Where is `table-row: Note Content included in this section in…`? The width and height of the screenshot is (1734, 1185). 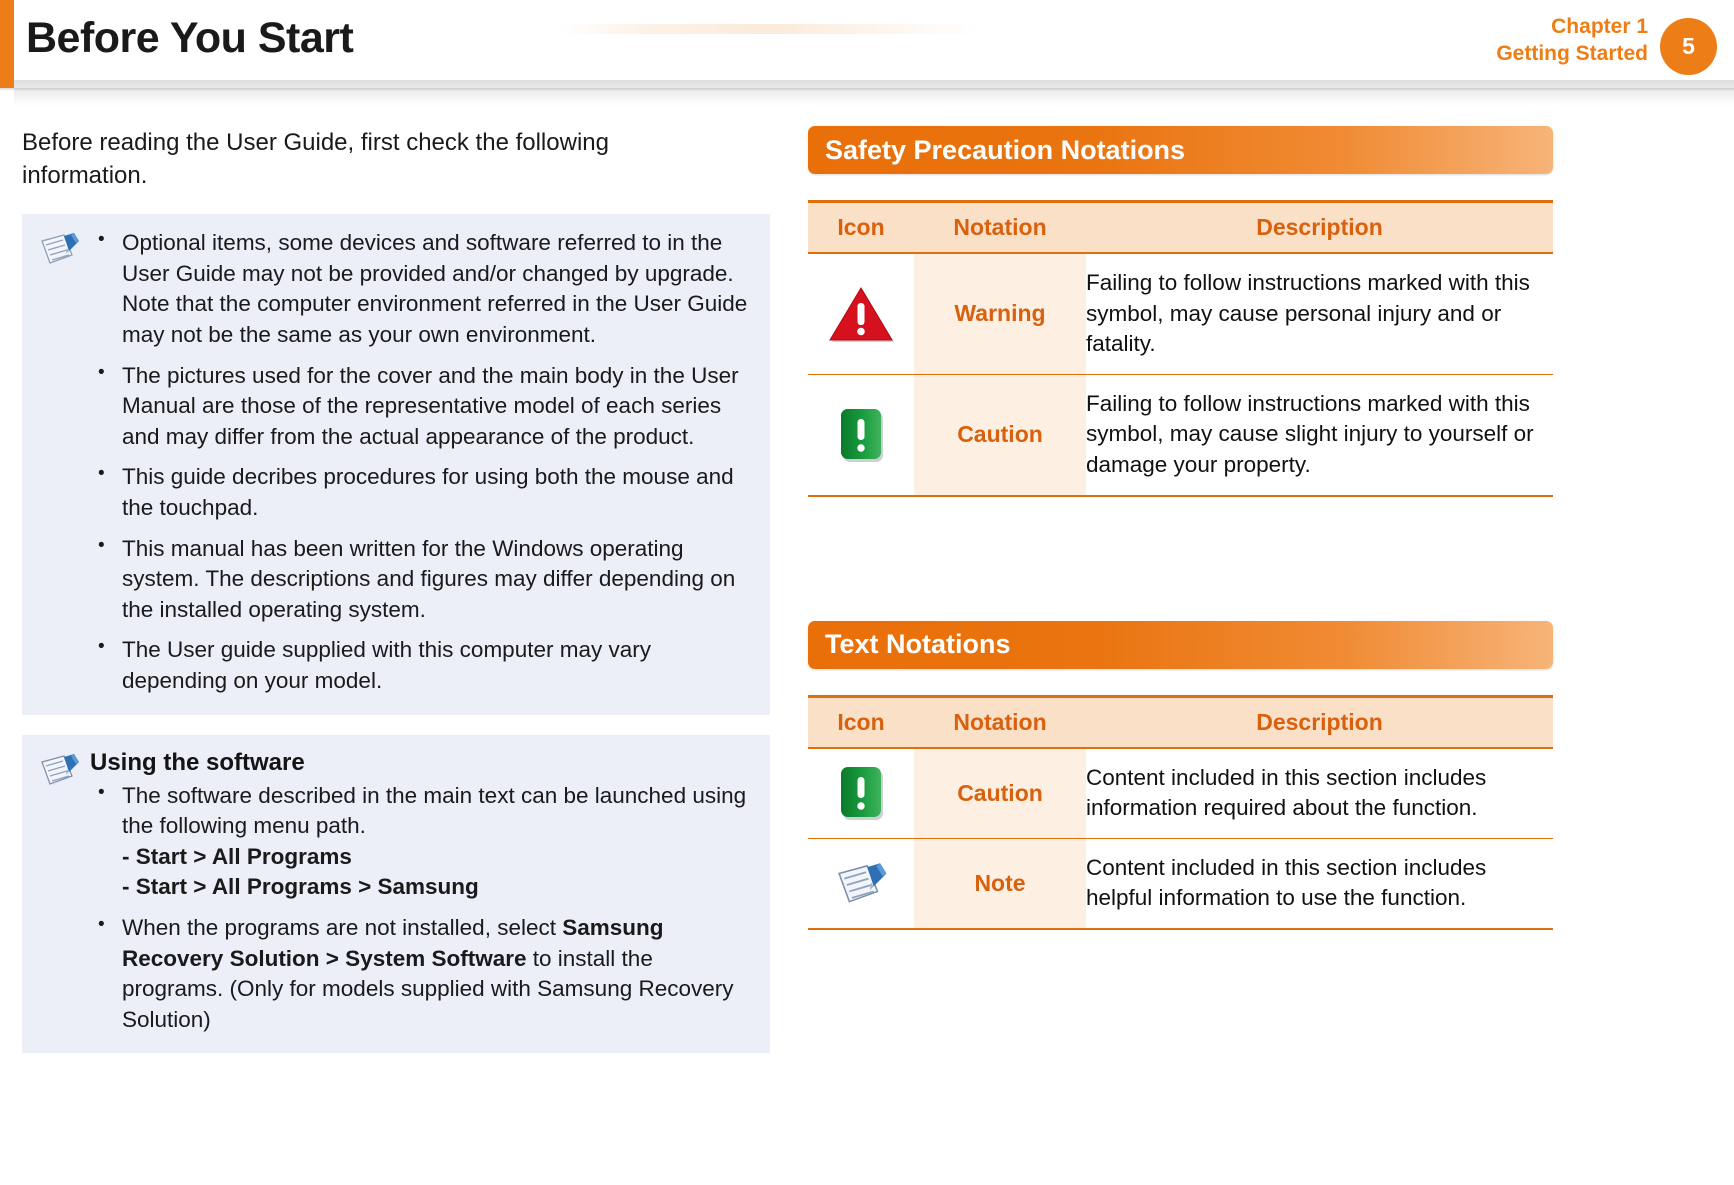 table-row: Note Content included in this section in… is located at coordinates (1180, 884).